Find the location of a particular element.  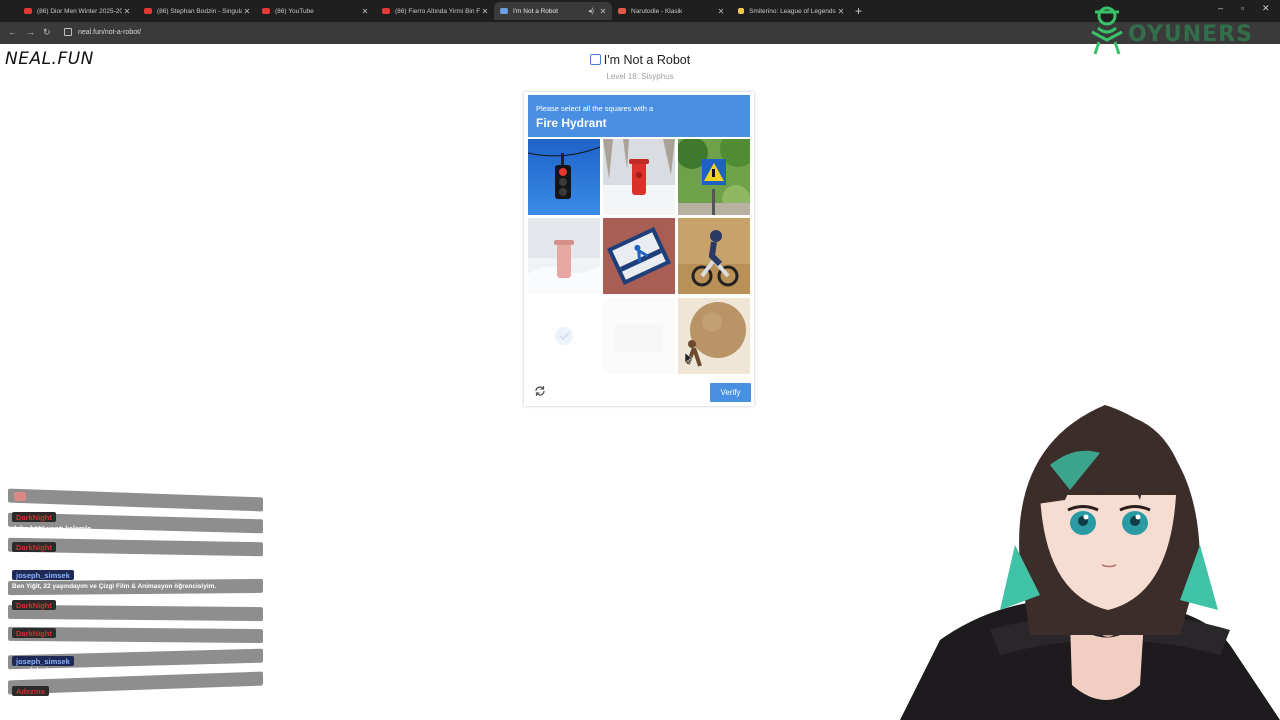

mouse-cursor-icon is located at coordinates (689, 359).